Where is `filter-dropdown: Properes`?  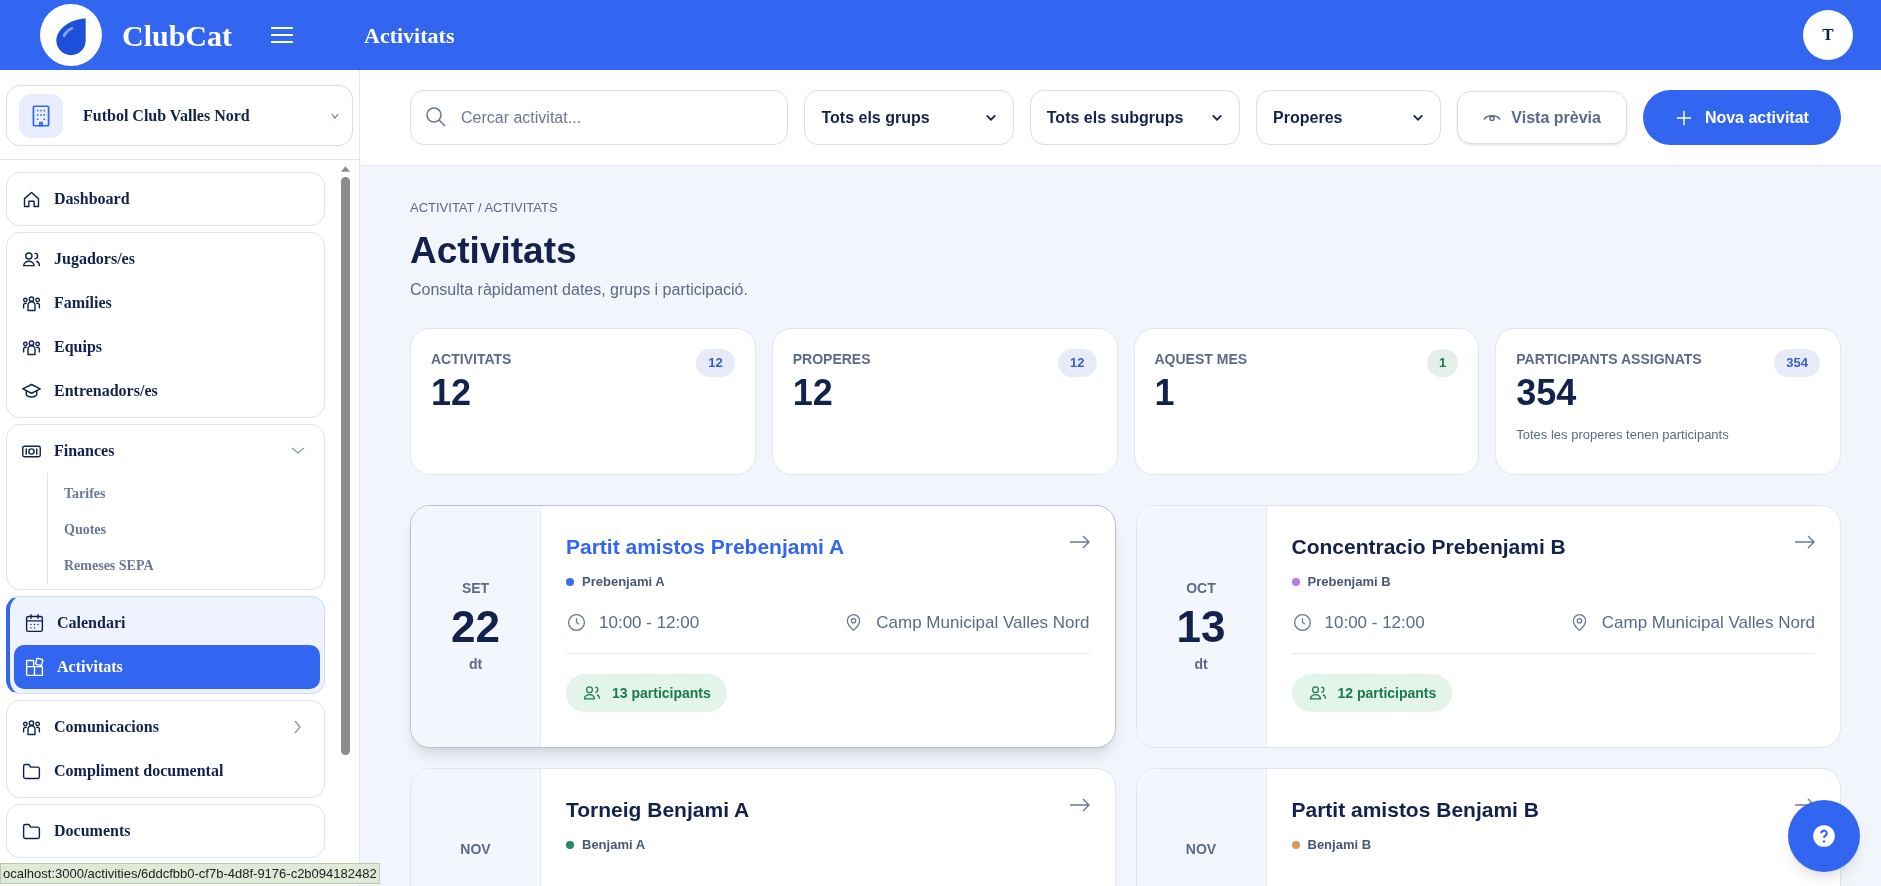
filter-dropdown: Properes is located at coordinates (1349, 117).